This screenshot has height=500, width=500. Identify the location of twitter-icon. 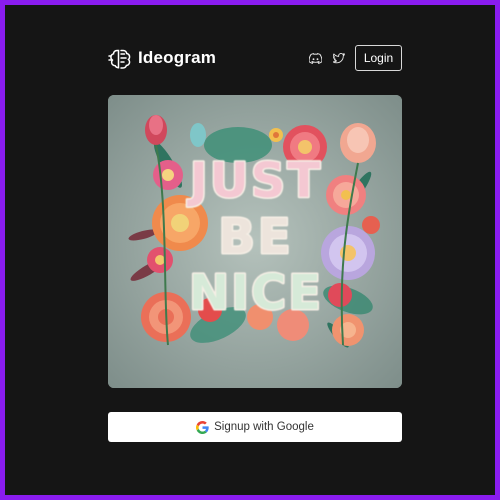
(339, 57).